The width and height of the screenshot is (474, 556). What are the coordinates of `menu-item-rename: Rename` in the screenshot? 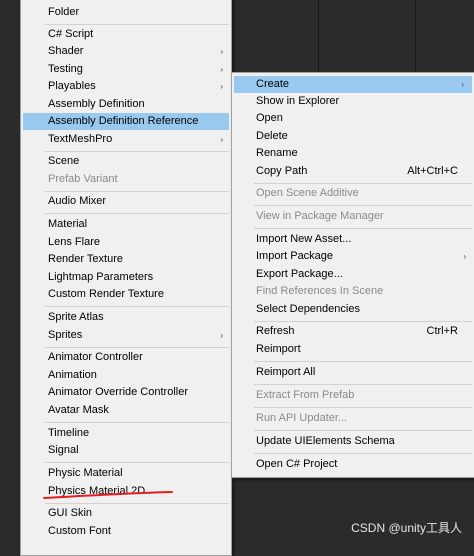 It's located at (353, 153).